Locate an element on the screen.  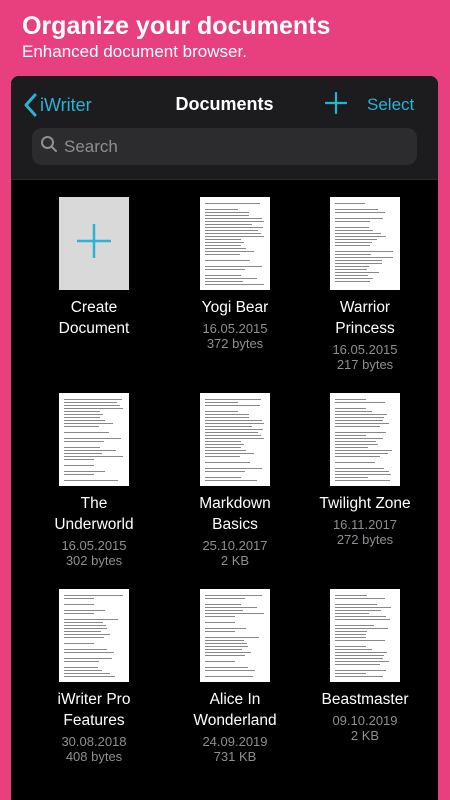
document-size: 2 KB is located at coordinates (235, 560).